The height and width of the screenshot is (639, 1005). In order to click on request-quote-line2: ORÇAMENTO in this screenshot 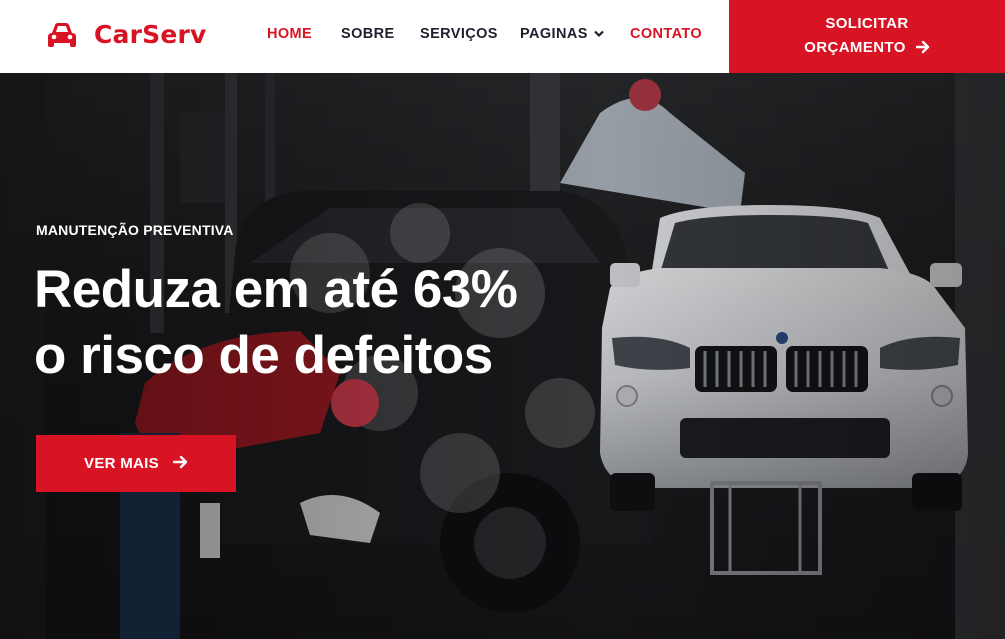, I will do `click(855, 47)`.